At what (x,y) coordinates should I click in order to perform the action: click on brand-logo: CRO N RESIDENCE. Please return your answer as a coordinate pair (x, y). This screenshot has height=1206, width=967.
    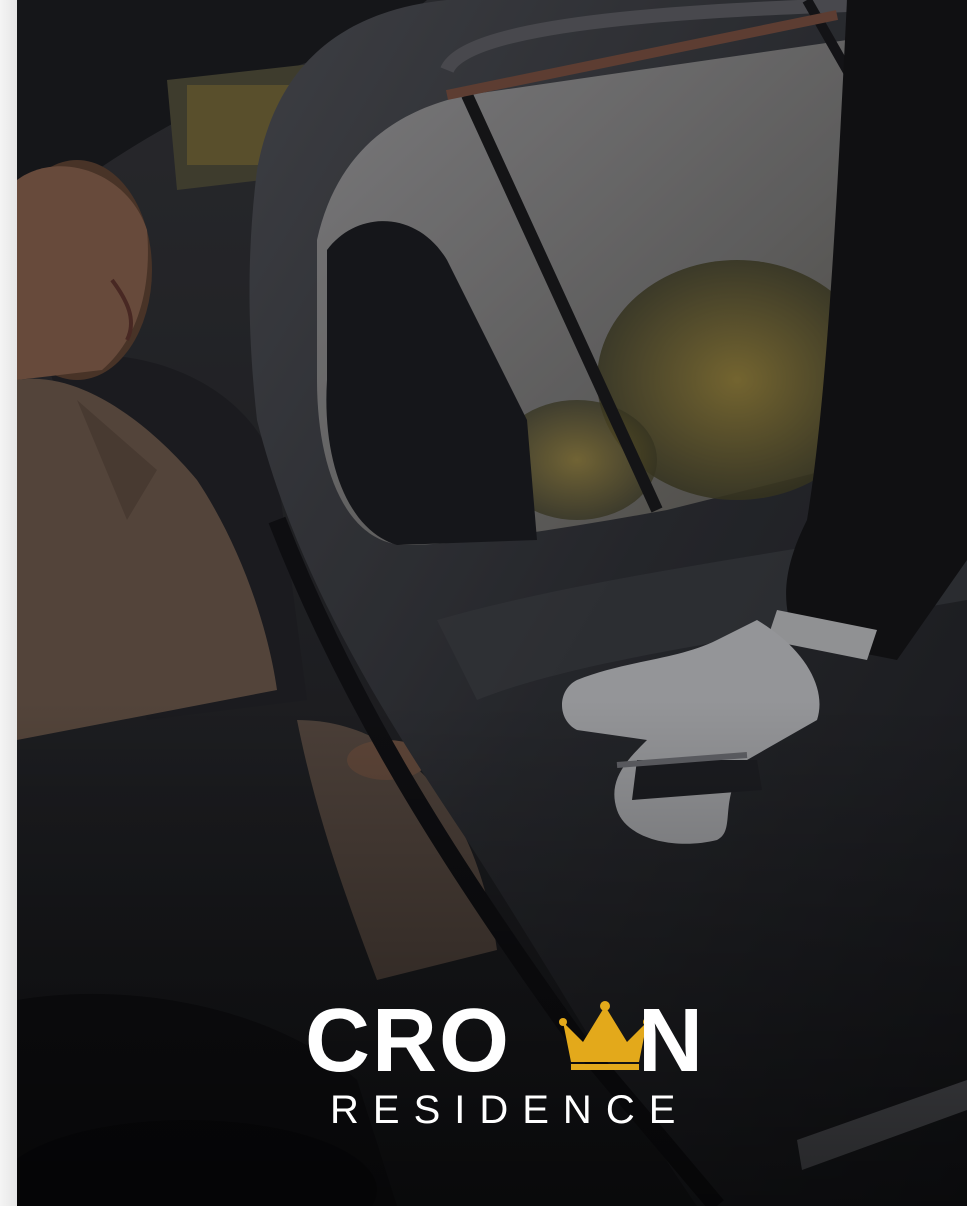
    Looking at the image, I should click on (522, 1070).